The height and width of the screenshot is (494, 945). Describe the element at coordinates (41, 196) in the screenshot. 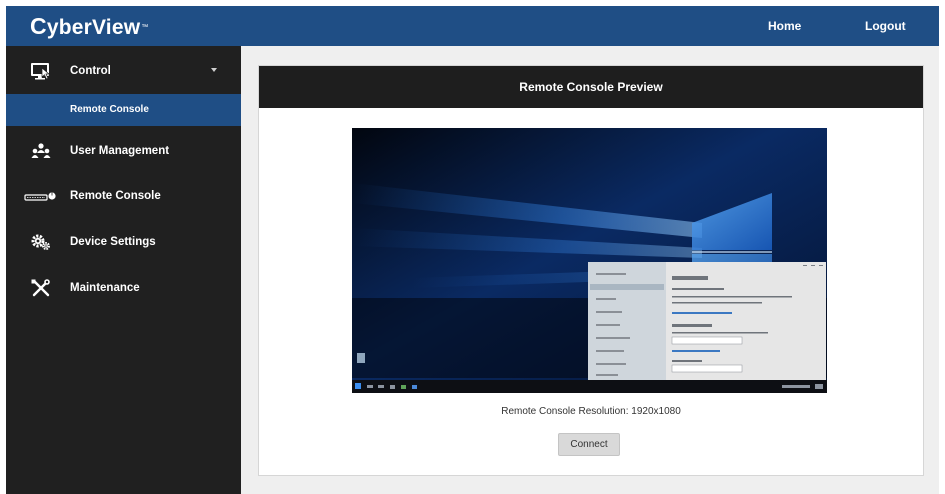

I see `keyboard-mouse-icon` at that location.